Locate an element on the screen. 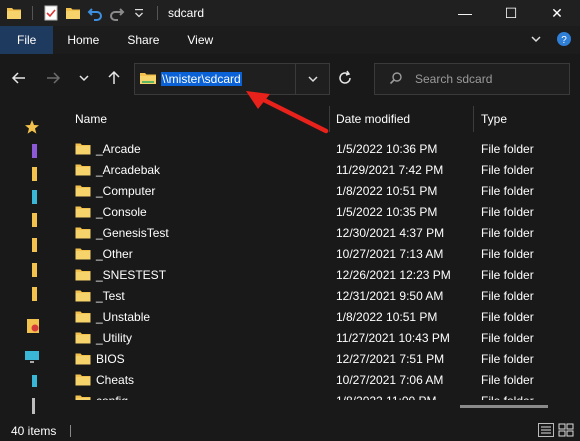 Image resolution: width=580 pixels, height=441 pixels. file-name: config is located at coordinates (112, 397).